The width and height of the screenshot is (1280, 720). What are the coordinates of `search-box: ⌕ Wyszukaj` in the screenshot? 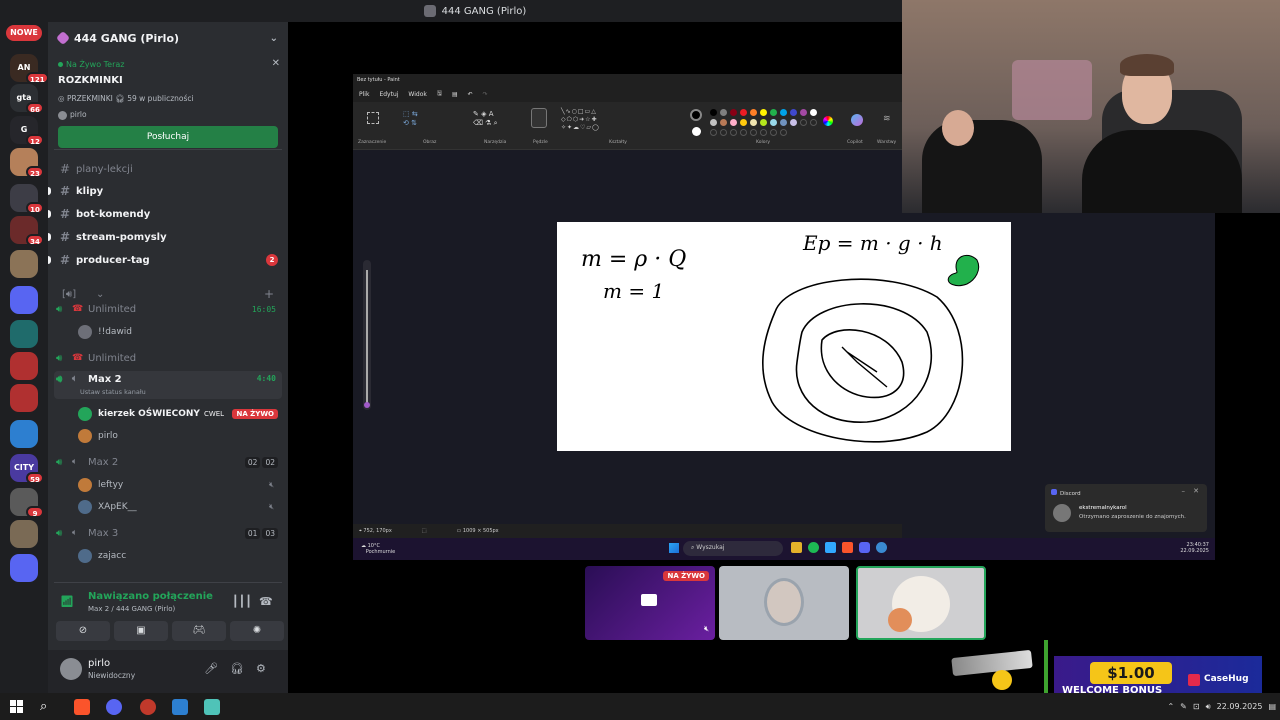 It's located at (733, 548).